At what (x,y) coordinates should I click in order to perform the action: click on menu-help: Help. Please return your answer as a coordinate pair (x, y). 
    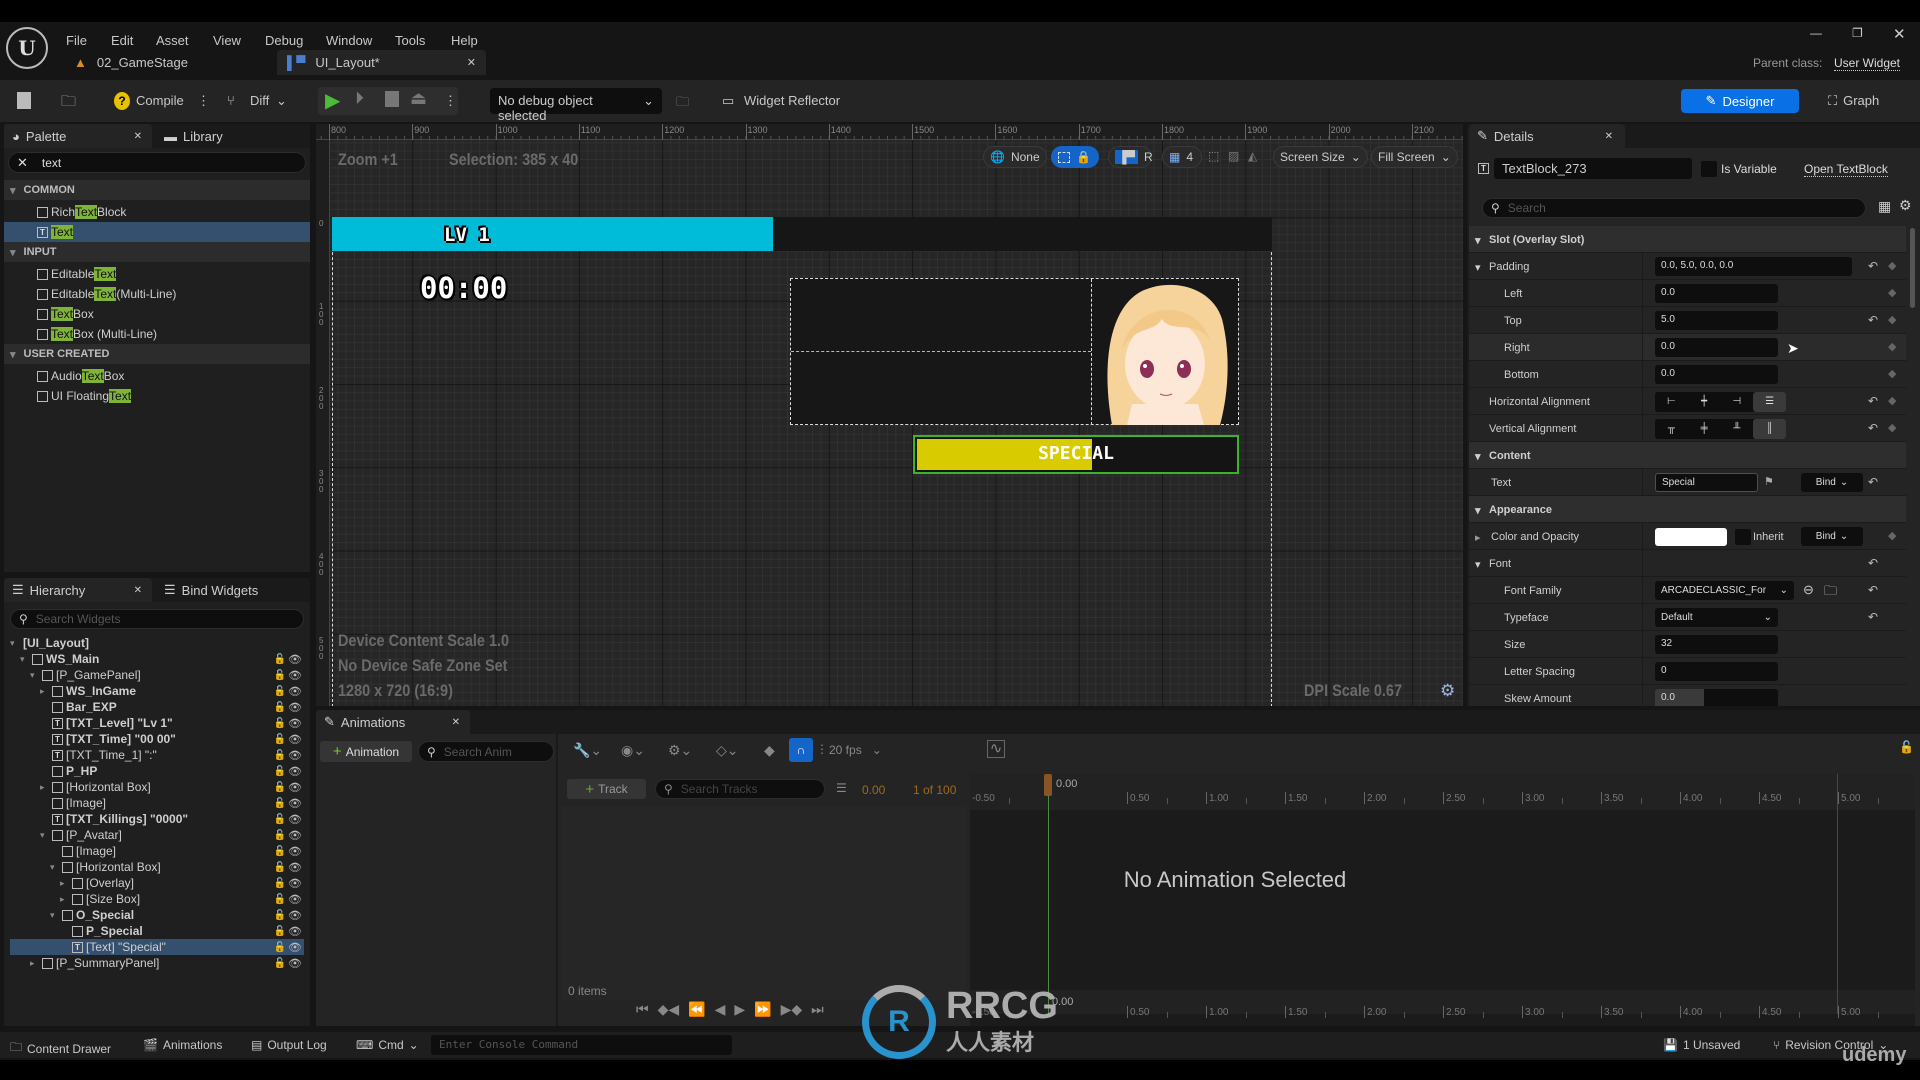
    Looking at the image, I should click on (464, 40).